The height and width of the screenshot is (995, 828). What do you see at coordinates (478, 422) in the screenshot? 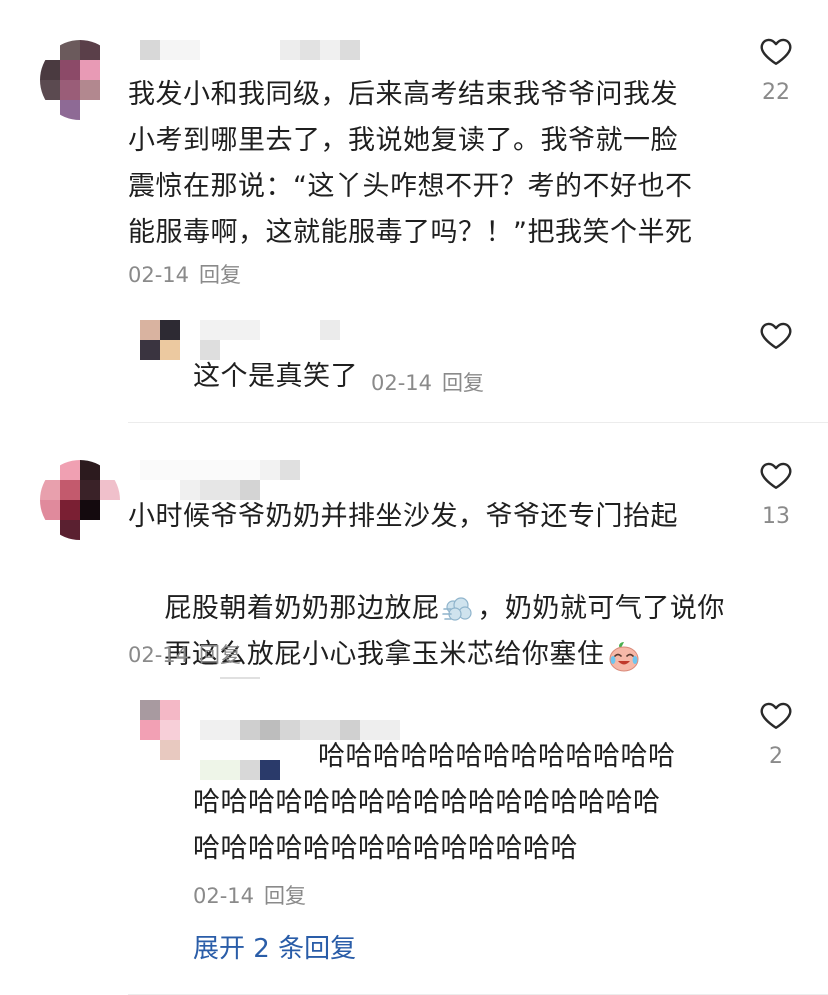
I see `divider` at bounding box center [478, 422].